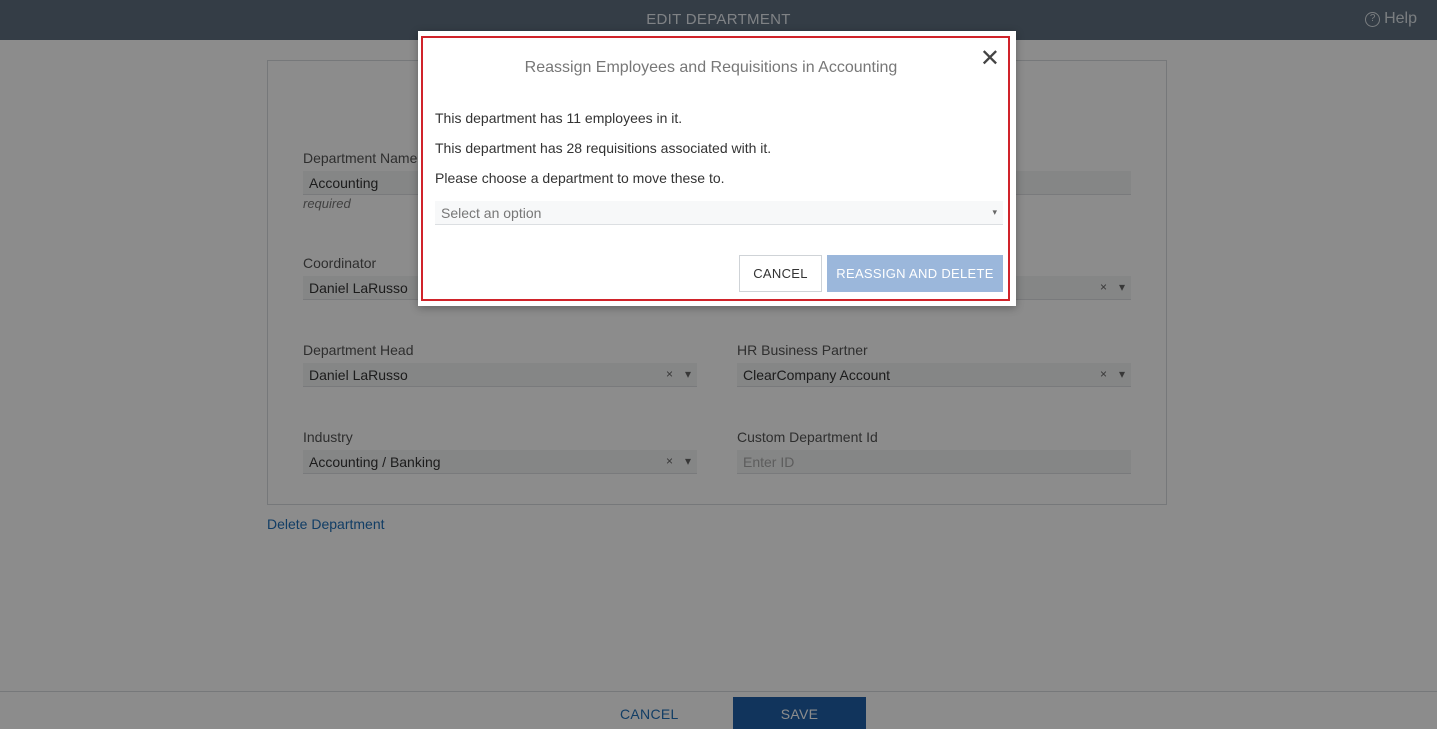 The image size is (1437, 729). I want to click on target-department-select: Select an option ▾, so click(719, 213).